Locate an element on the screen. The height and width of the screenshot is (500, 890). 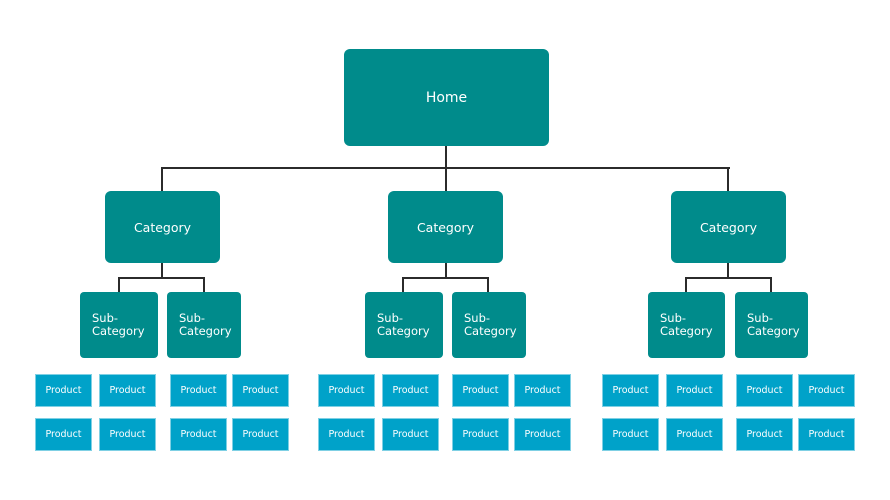
subcategory-node-3-2: Sub- Category is located at coordinates (771, 325).